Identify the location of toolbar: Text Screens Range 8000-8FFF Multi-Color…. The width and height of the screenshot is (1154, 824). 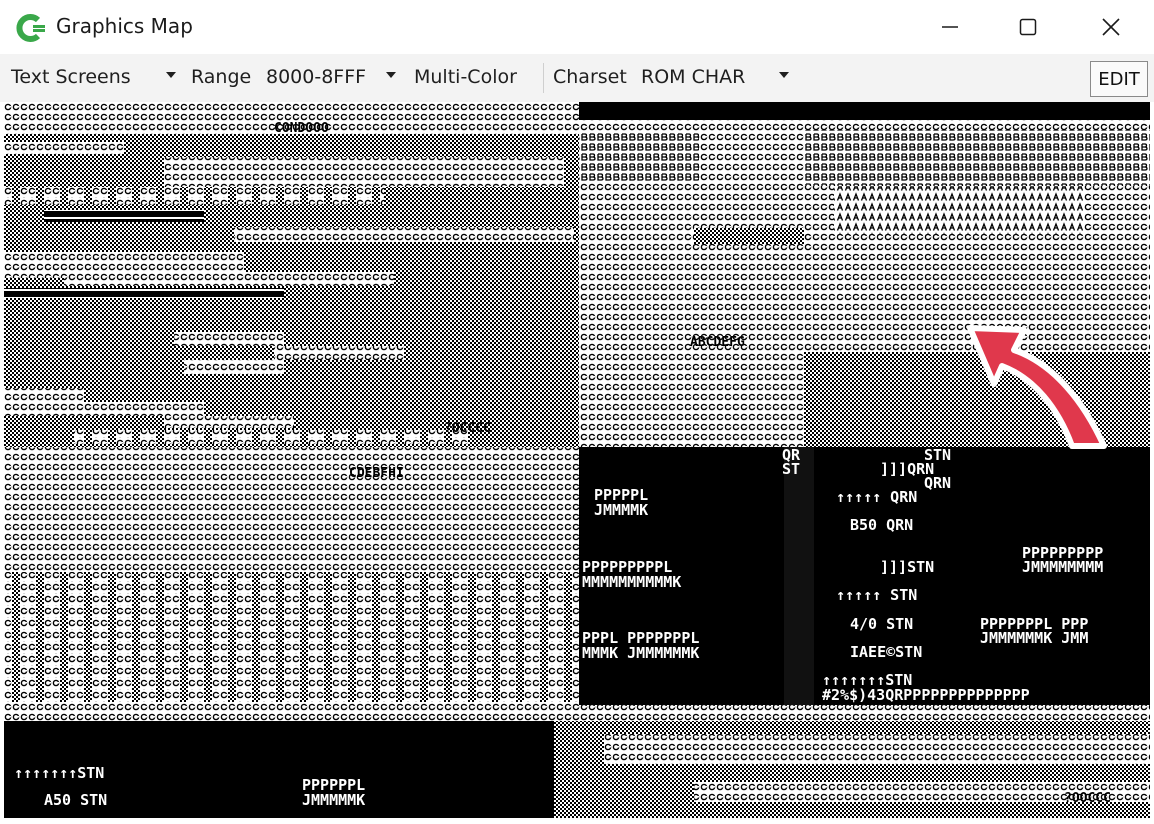
(577, 78).